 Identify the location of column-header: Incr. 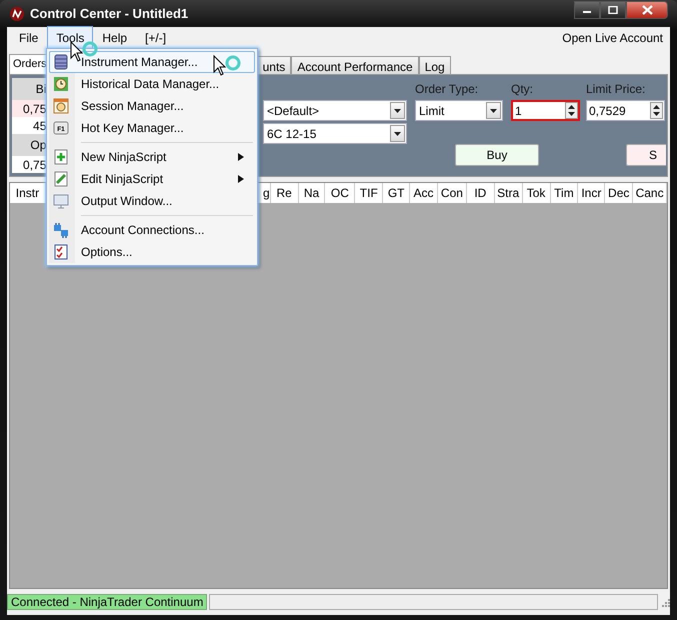
(592, 193).